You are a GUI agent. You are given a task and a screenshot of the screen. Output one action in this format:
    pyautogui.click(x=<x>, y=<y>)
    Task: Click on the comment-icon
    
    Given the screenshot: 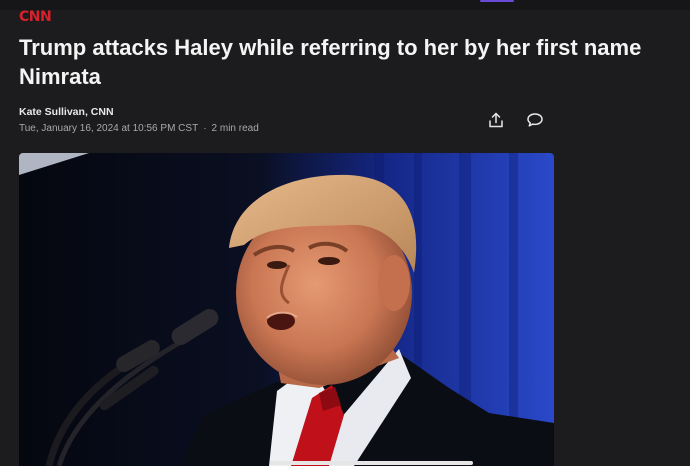 What is the action you would take?
    pyautogui.click(x=535, y=122)
    